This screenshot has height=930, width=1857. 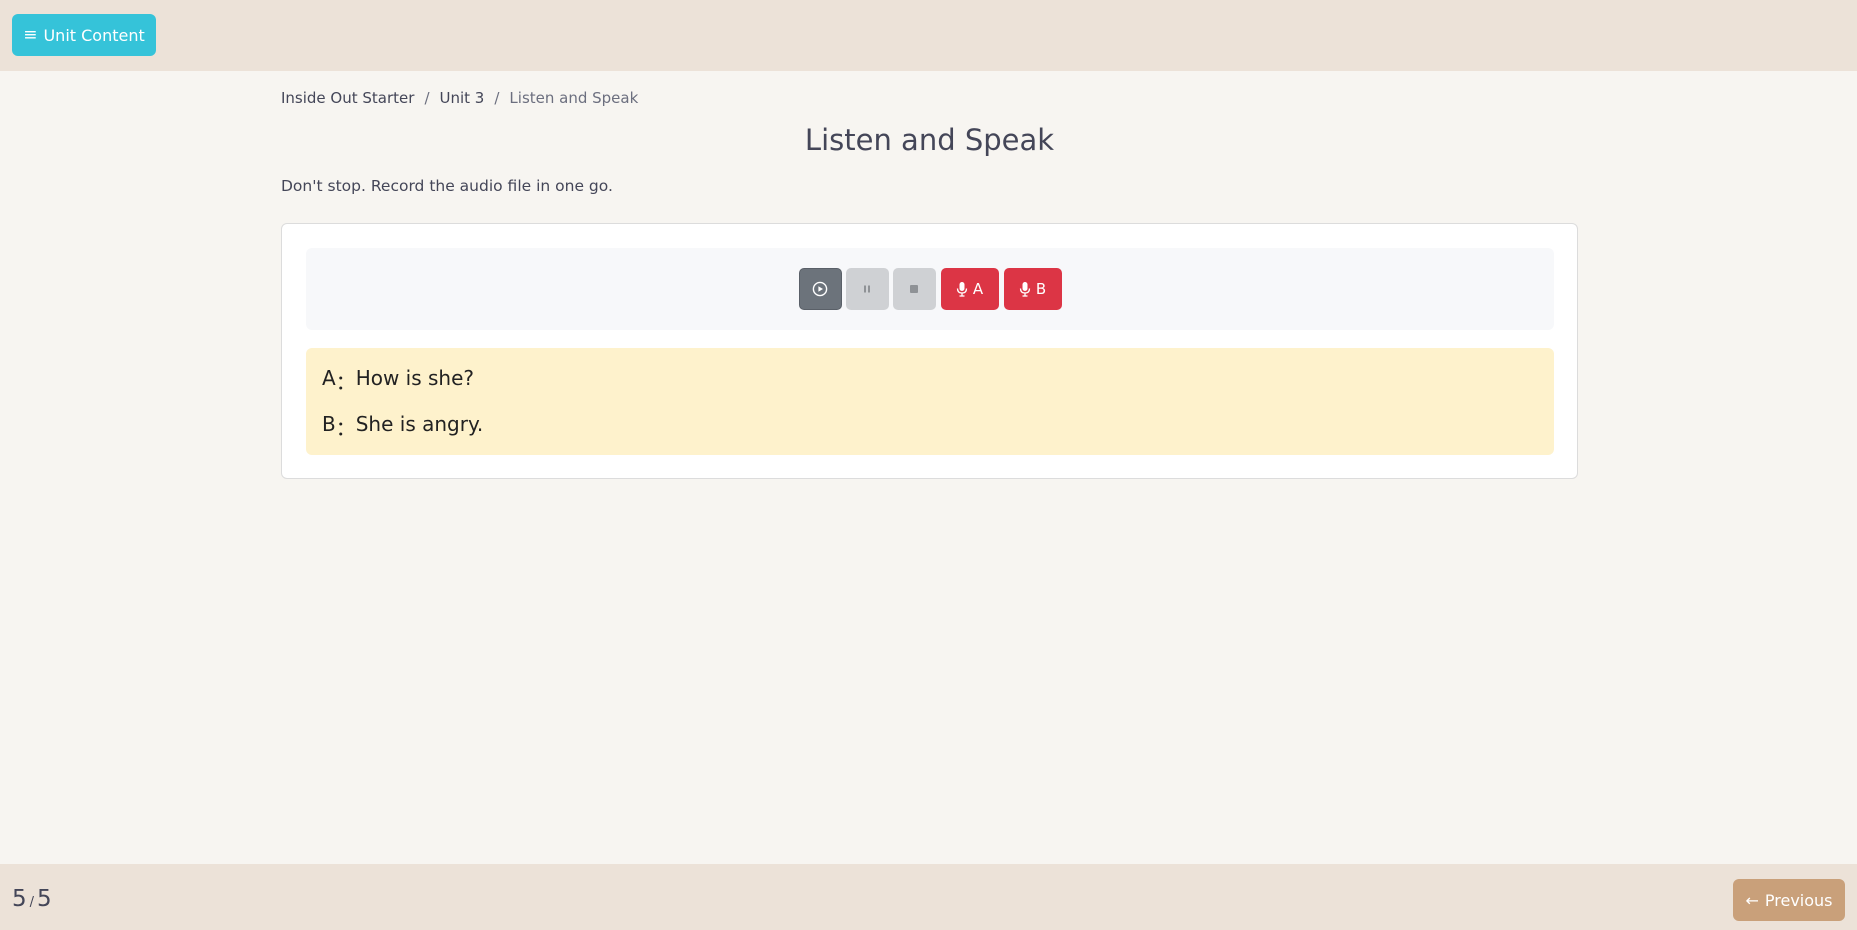 I want to click on record-b-button: B, so click(x=1032, y=289).